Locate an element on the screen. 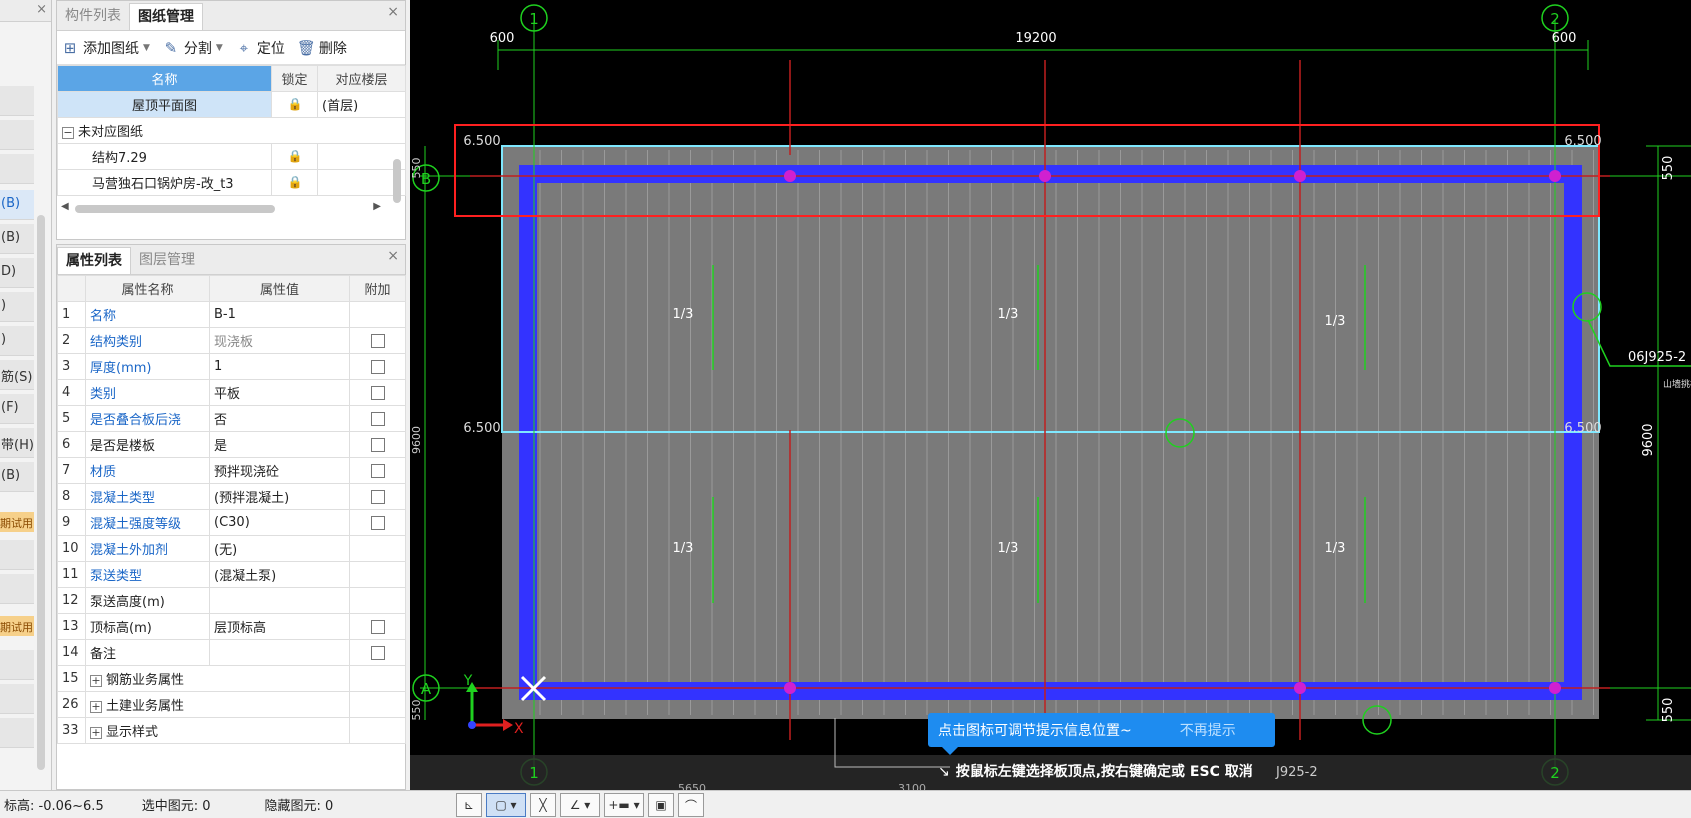 The image size is (1691, 818). property-value: (预拌混凝土) is located at coordinates (279, 496).